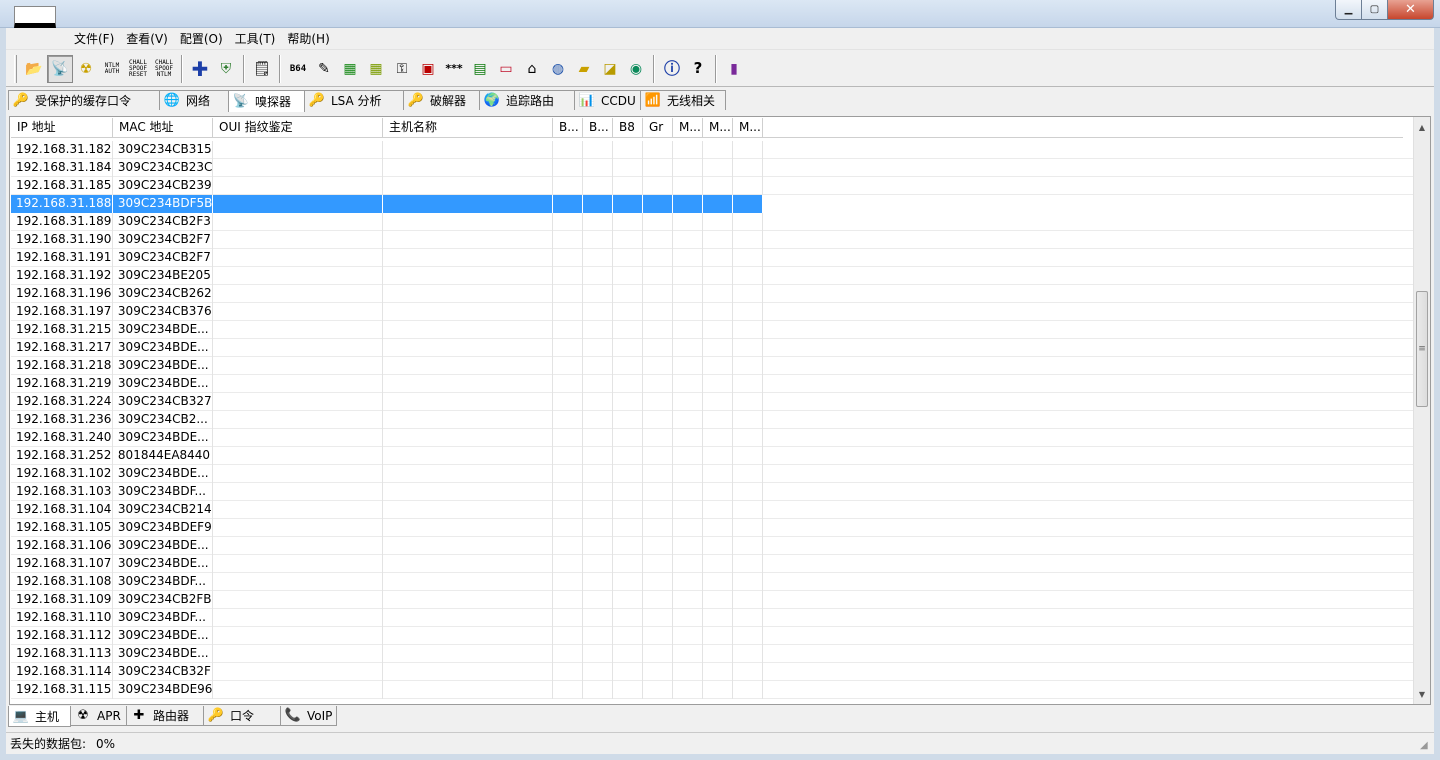 This screenshot has width=1440, height=760. I want to click on table-row: 192.168.31.109 309C234CB2FB, so click(712, 600).